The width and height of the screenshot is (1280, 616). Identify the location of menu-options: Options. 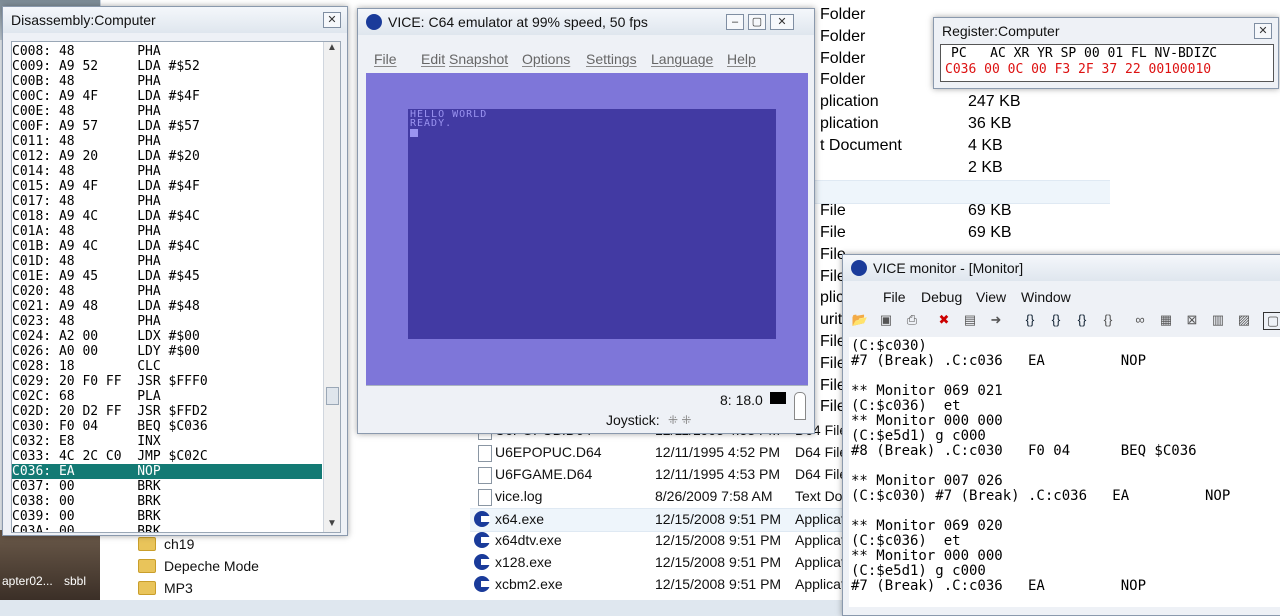
(546, 59).